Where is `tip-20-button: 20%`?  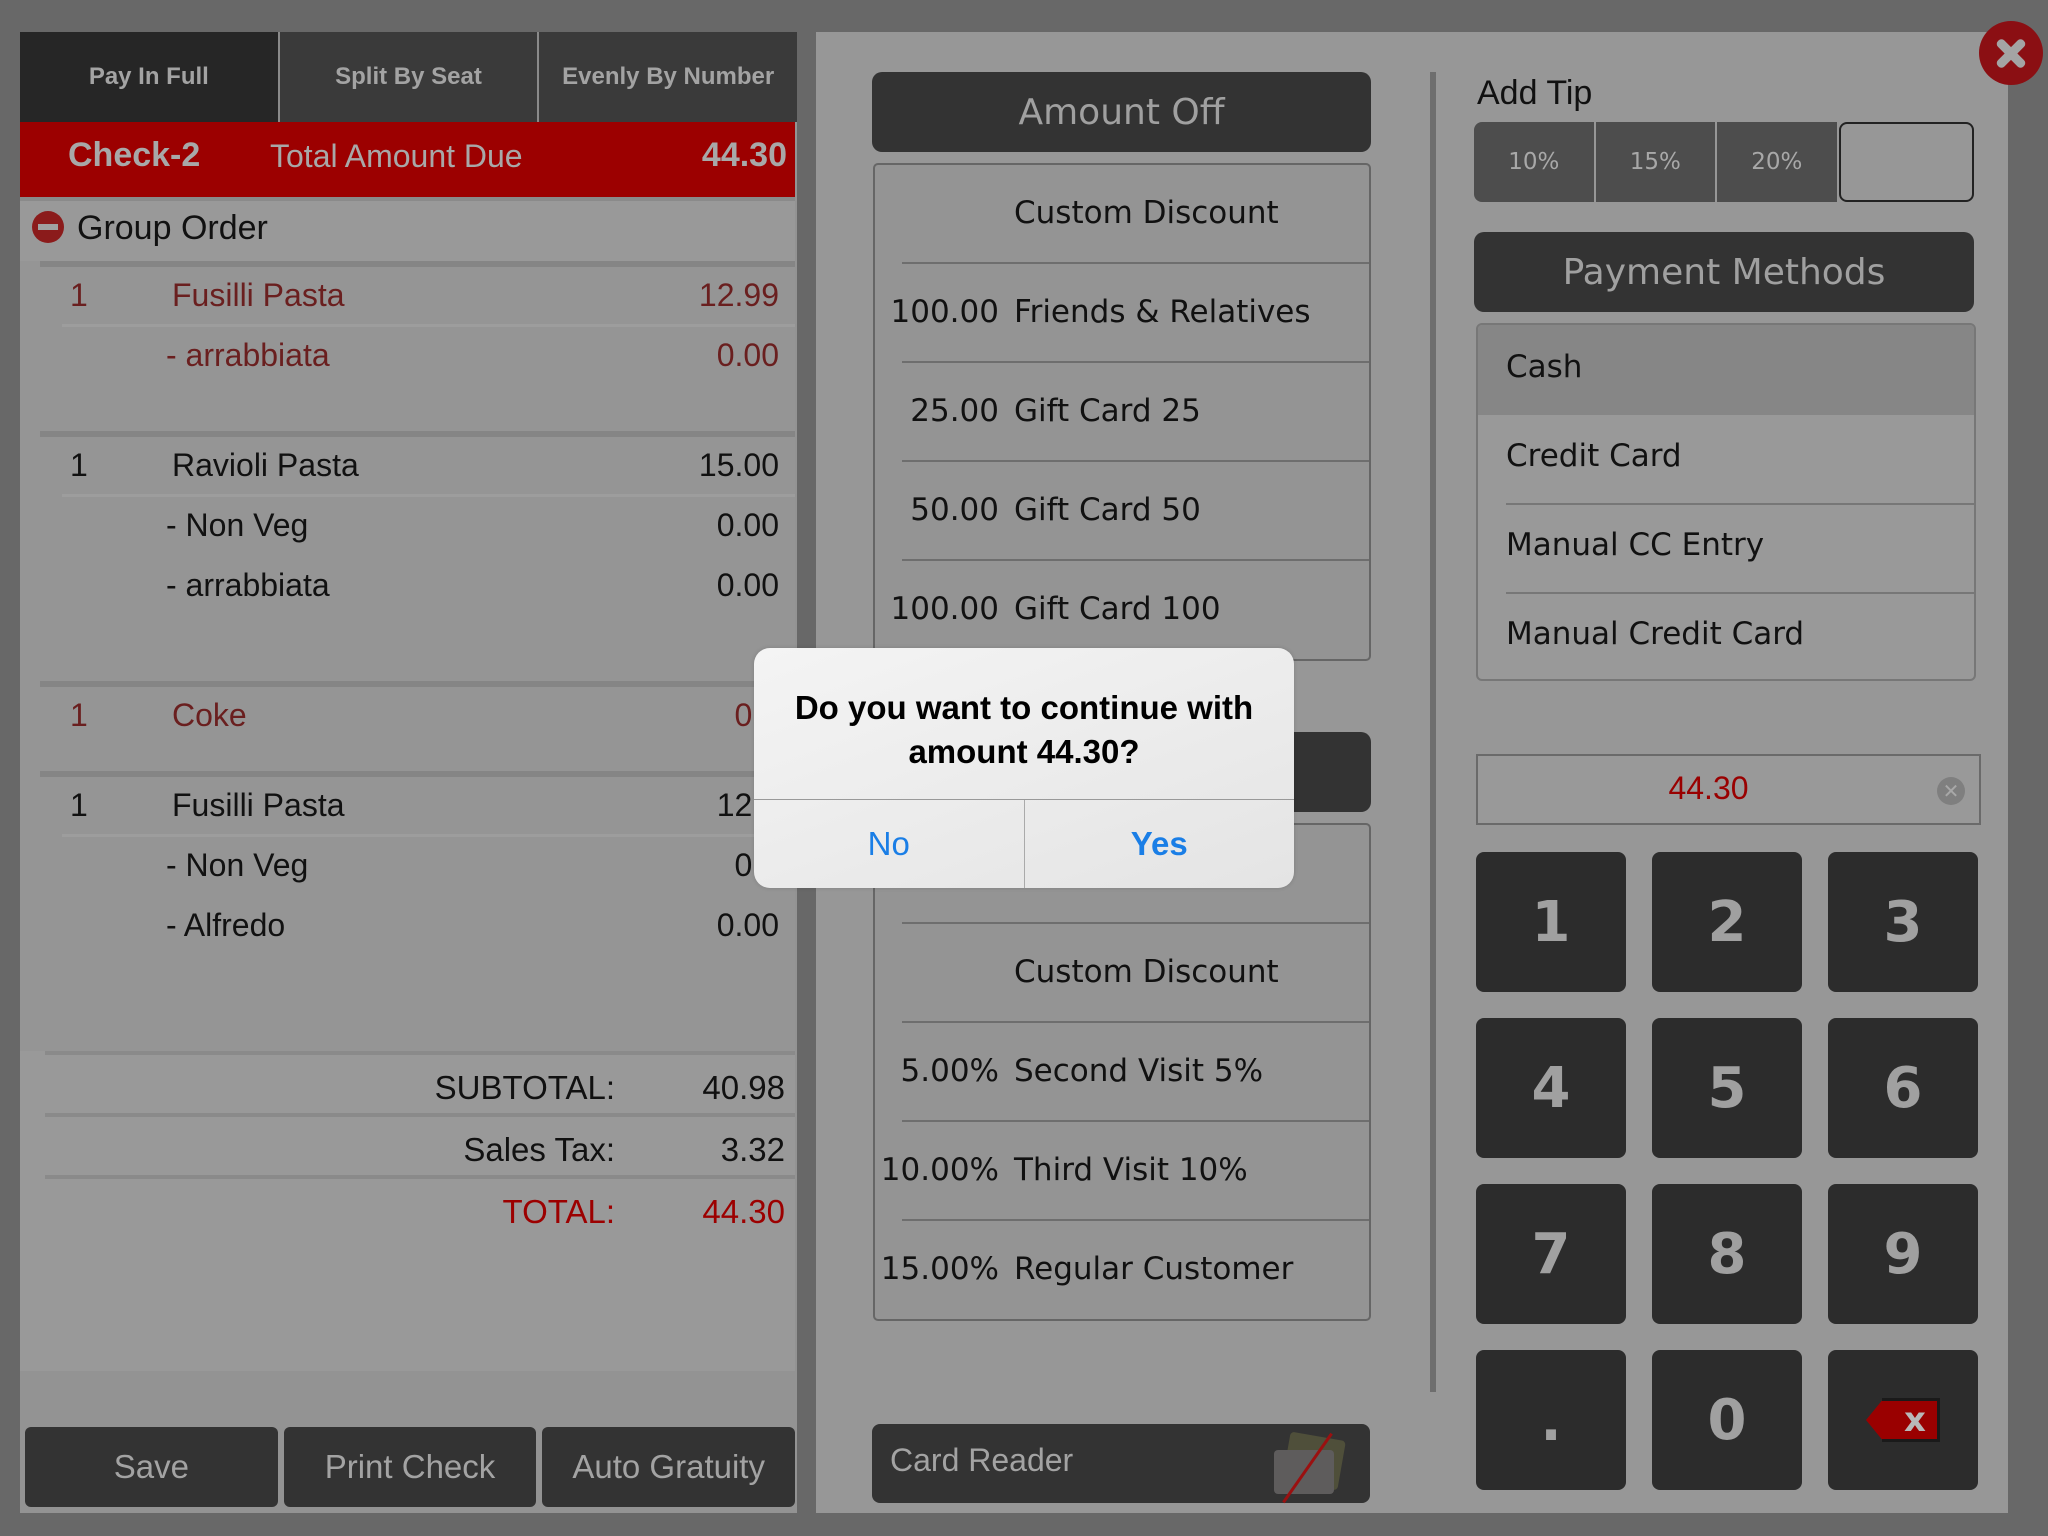 tip-20-button: 20% is located at coordinates (1777, 162).